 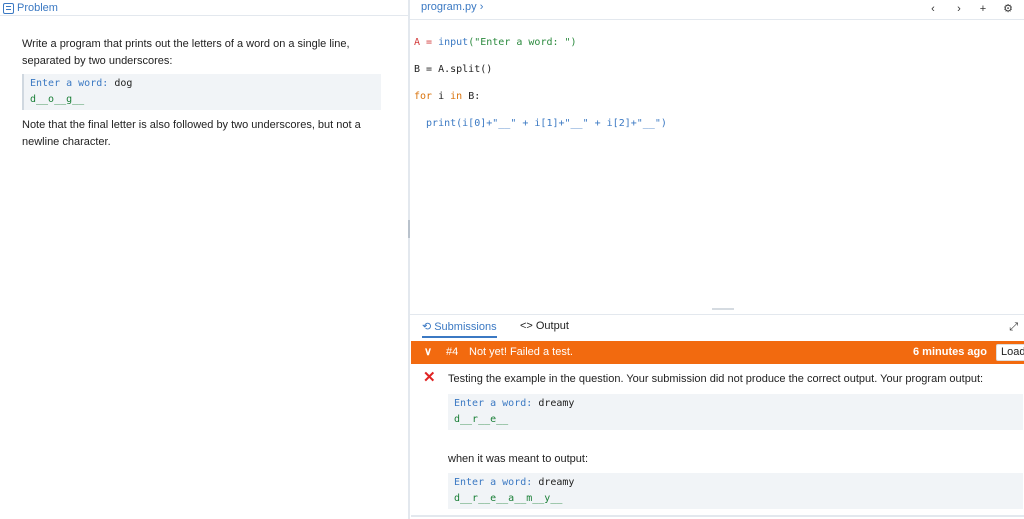 I want to click on tab-submissions: ⟲ Submissions, so click(x=459, y=329).